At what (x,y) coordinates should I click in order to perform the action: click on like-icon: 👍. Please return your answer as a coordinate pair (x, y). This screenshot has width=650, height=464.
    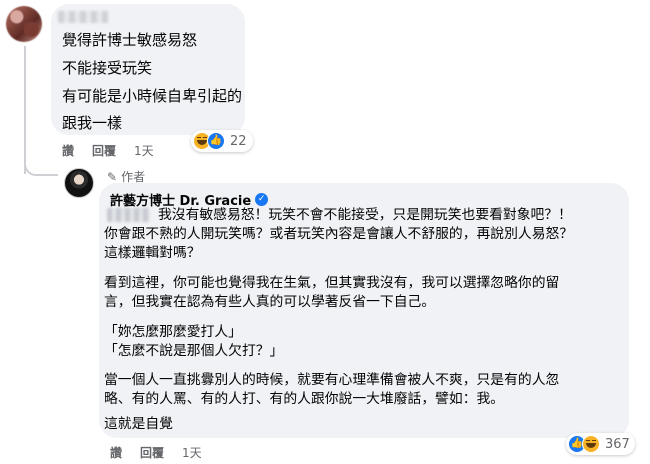
    Looking at the image, I should click on (216, 141).